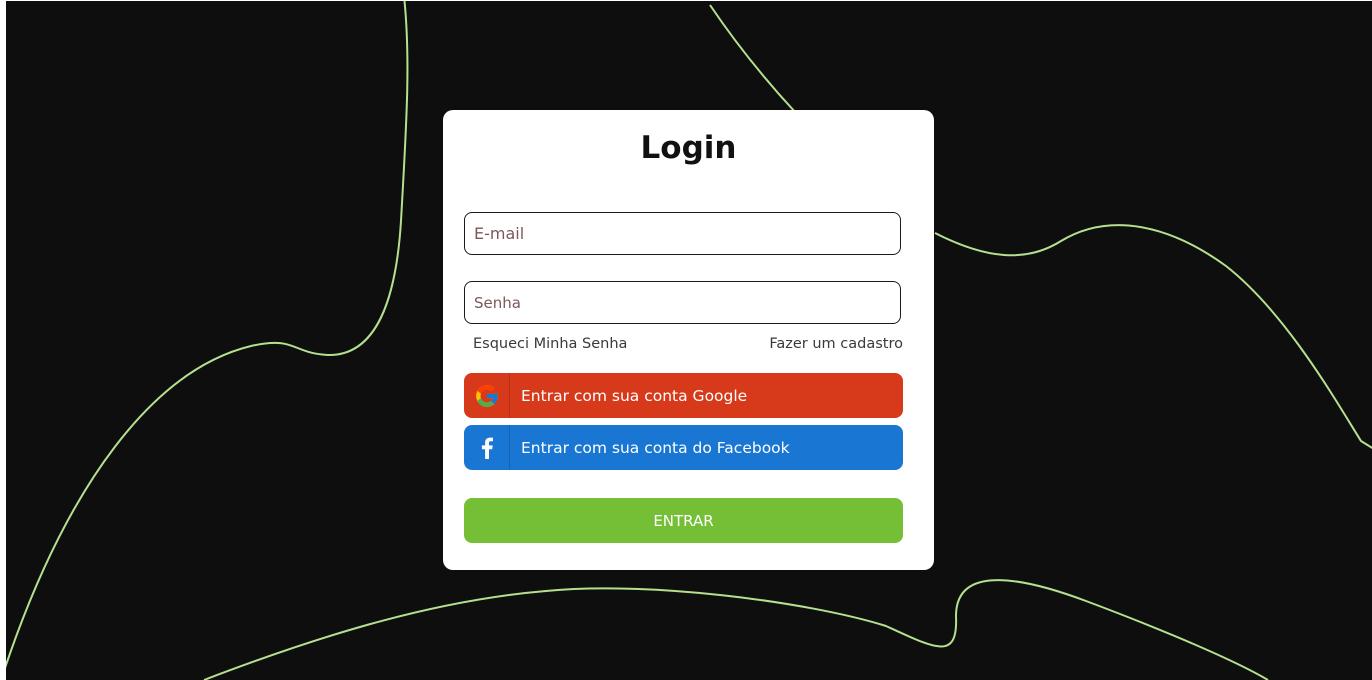 The width and height of the screenshot is (1372, 680). What do you see at coordinates (682, 233) in the screenshot?
I see `email-input` at bounding box center [682, 233].